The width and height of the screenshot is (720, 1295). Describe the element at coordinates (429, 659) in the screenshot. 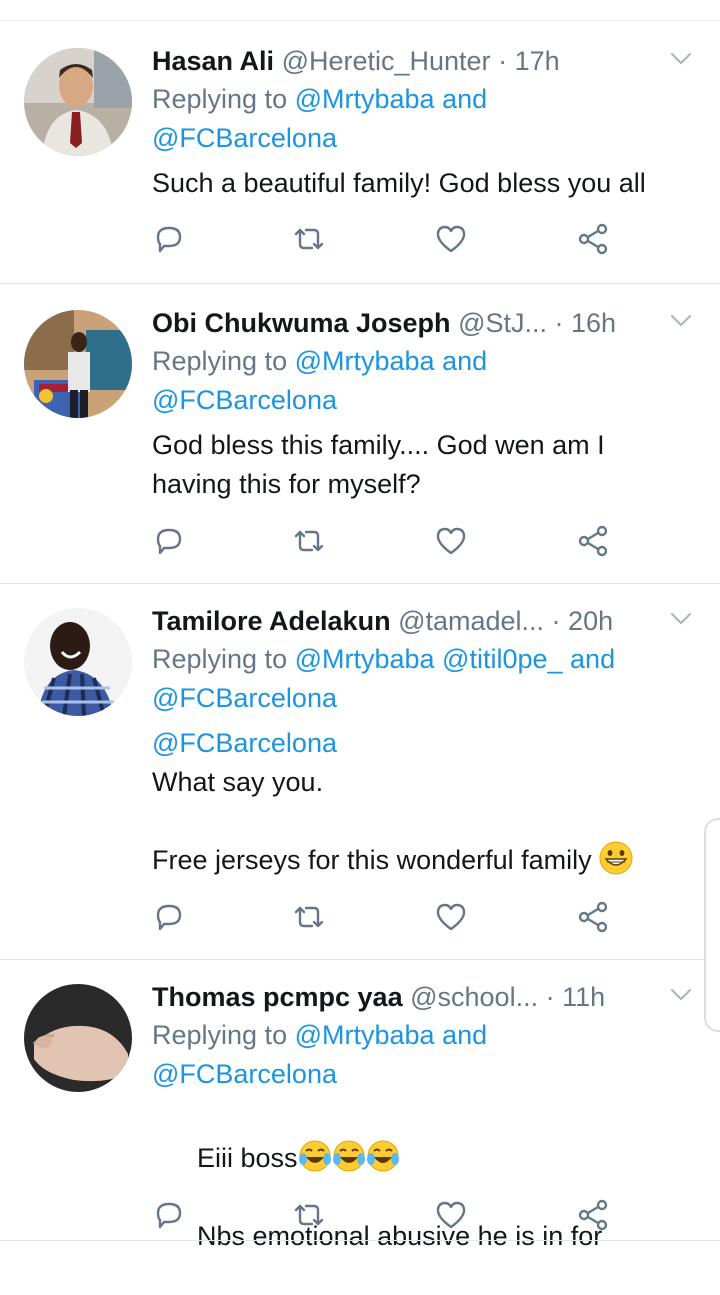

I see `mention-link: @Mrtybaba @titil0pe_` at that location.